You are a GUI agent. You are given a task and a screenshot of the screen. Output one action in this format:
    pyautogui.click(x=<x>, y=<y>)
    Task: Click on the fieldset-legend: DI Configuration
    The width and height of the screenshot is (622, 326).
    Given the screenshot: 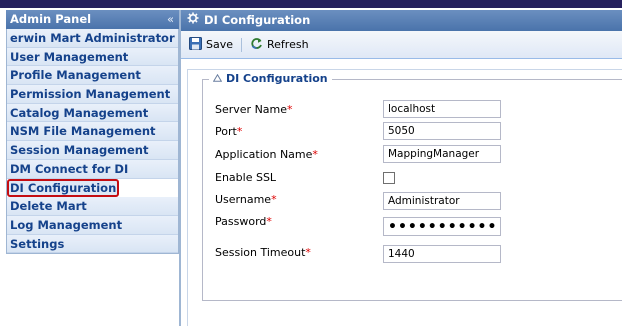 What is the action you would take?
    pyautogui.click(x=270, y=78)
    